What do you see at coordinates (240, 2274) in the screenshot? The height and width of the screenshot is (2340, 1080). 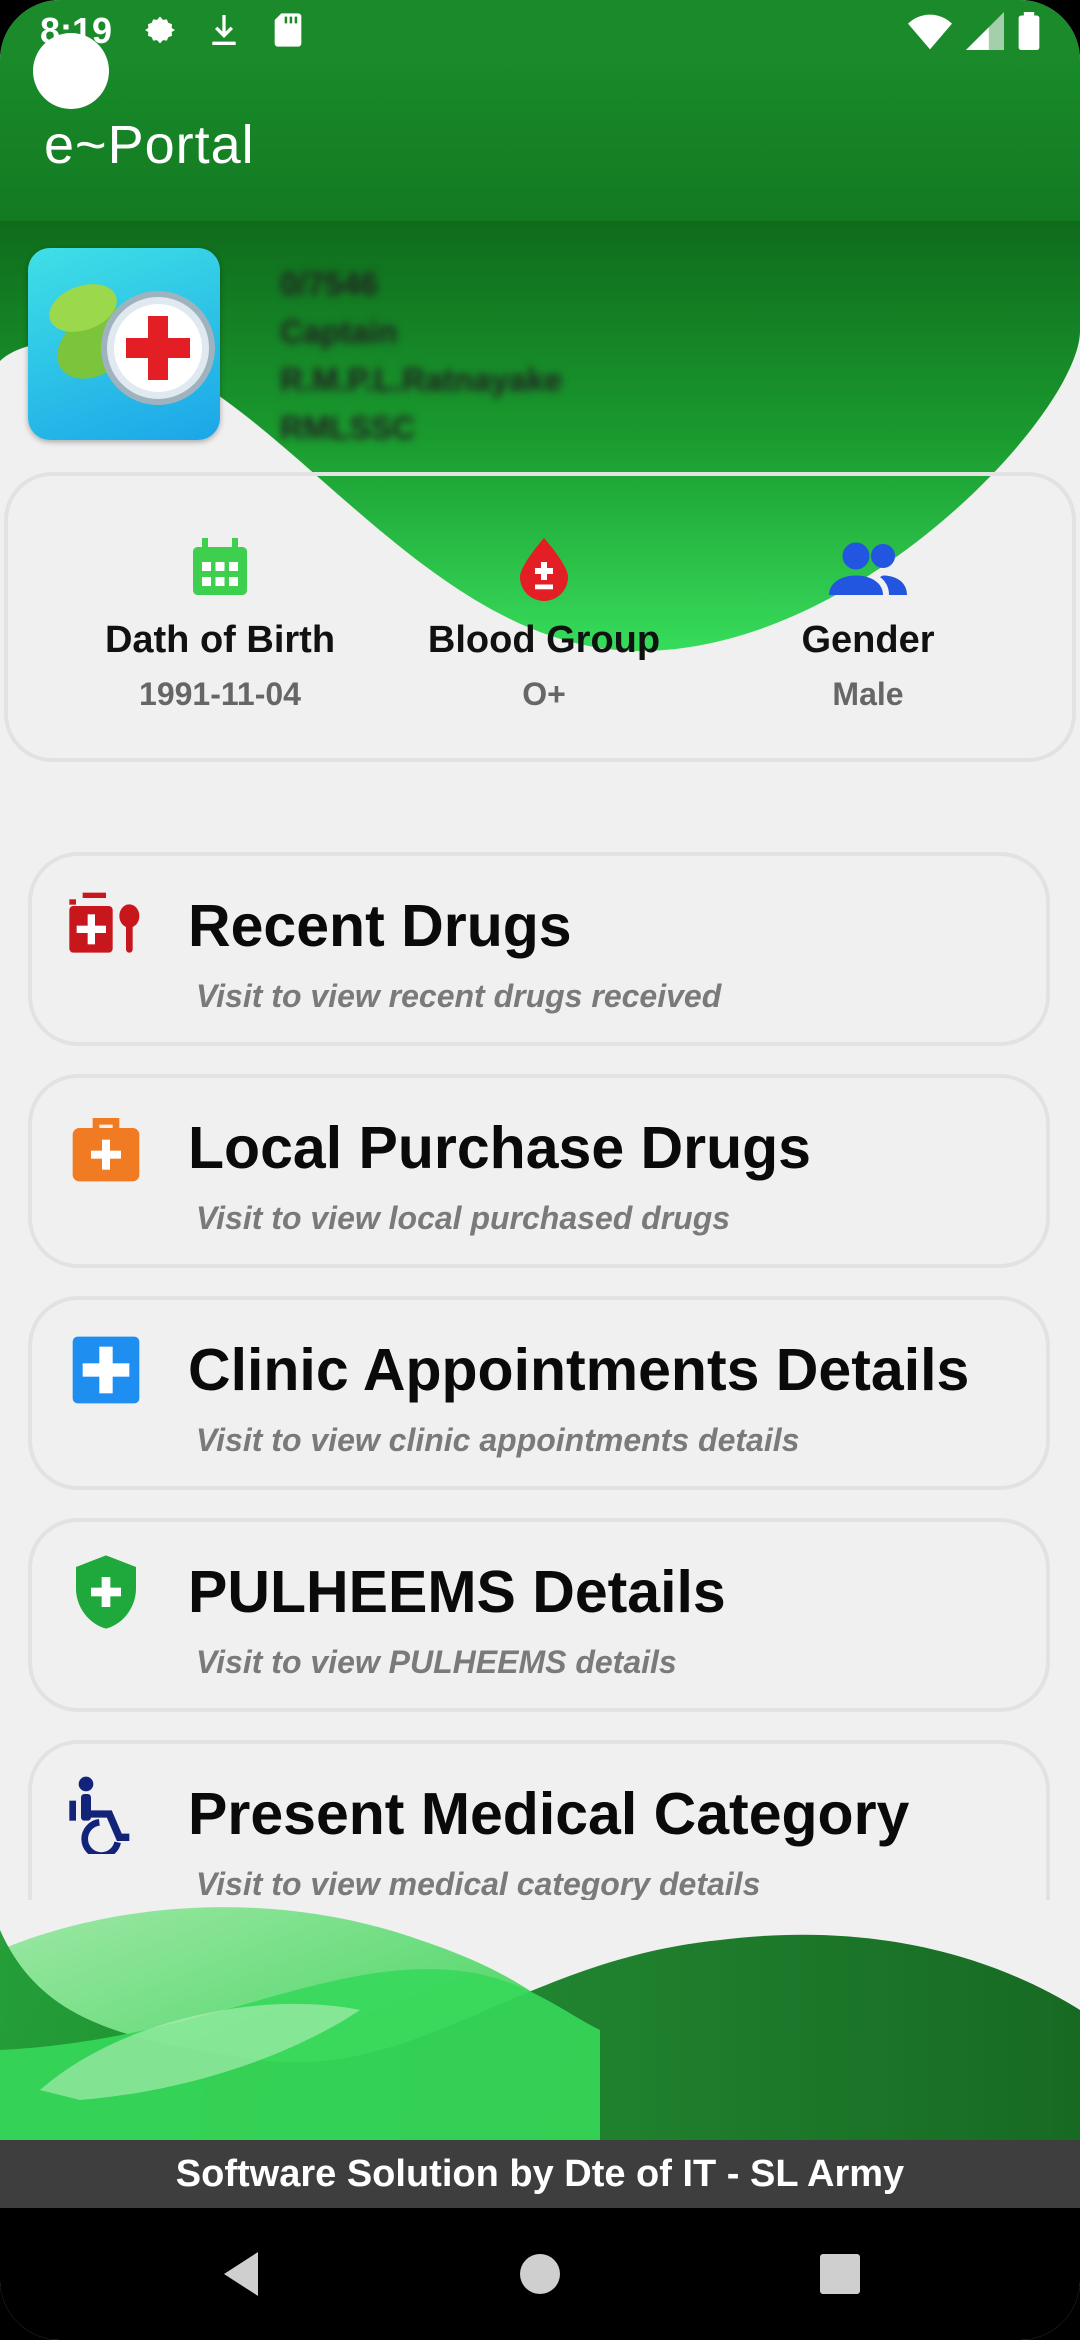 I see `back-icon` at bounding box center [240, 2274].